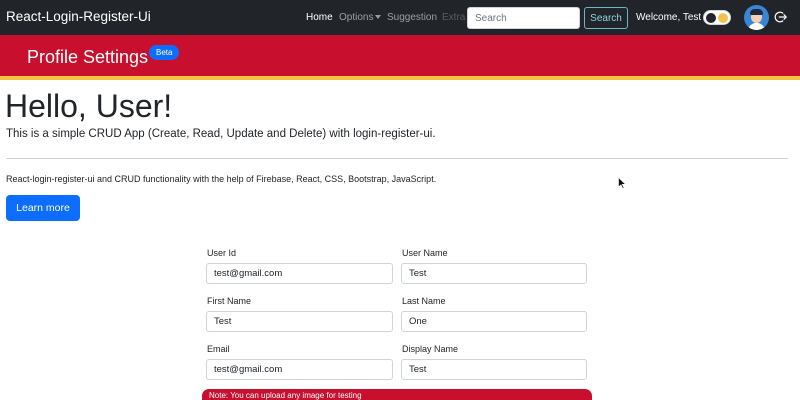 Image resolution: width=800 pixels, height=400 pixels. What do you see at coordinates (424, 301) in the screenshot?
I see `label-last-name: Last Name` at bounding box center [424, 301].